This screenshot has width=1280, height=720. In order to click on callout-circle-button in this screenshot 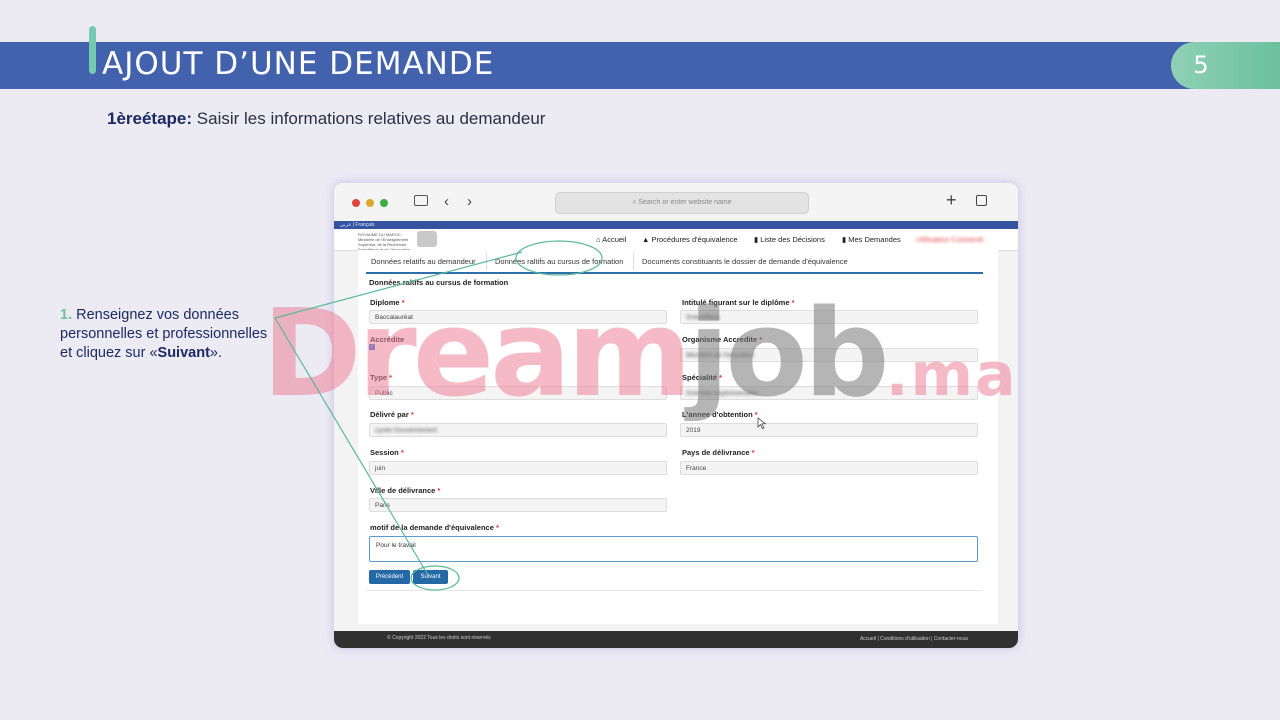, I will do `click(435, 578)`.